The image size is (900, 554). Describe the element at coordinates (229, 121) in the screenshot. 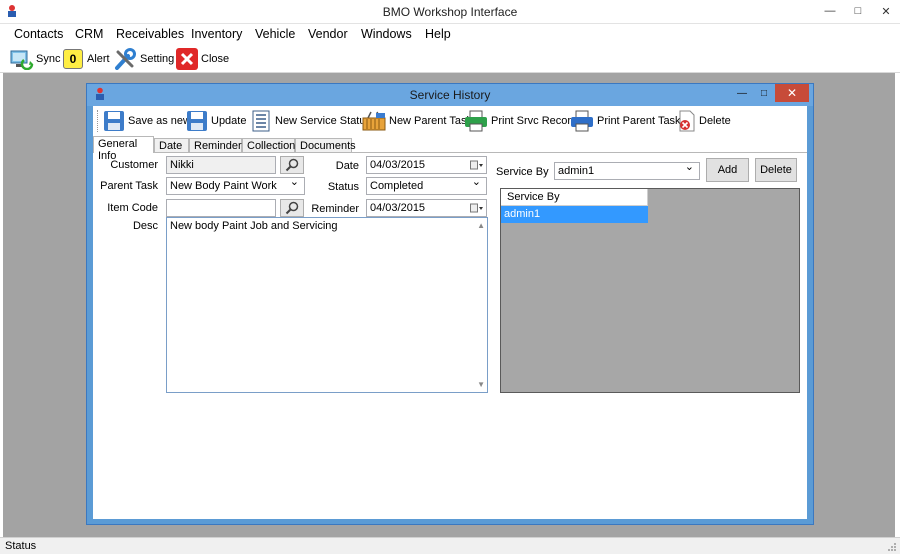

I see `update-label: Update` at that location.